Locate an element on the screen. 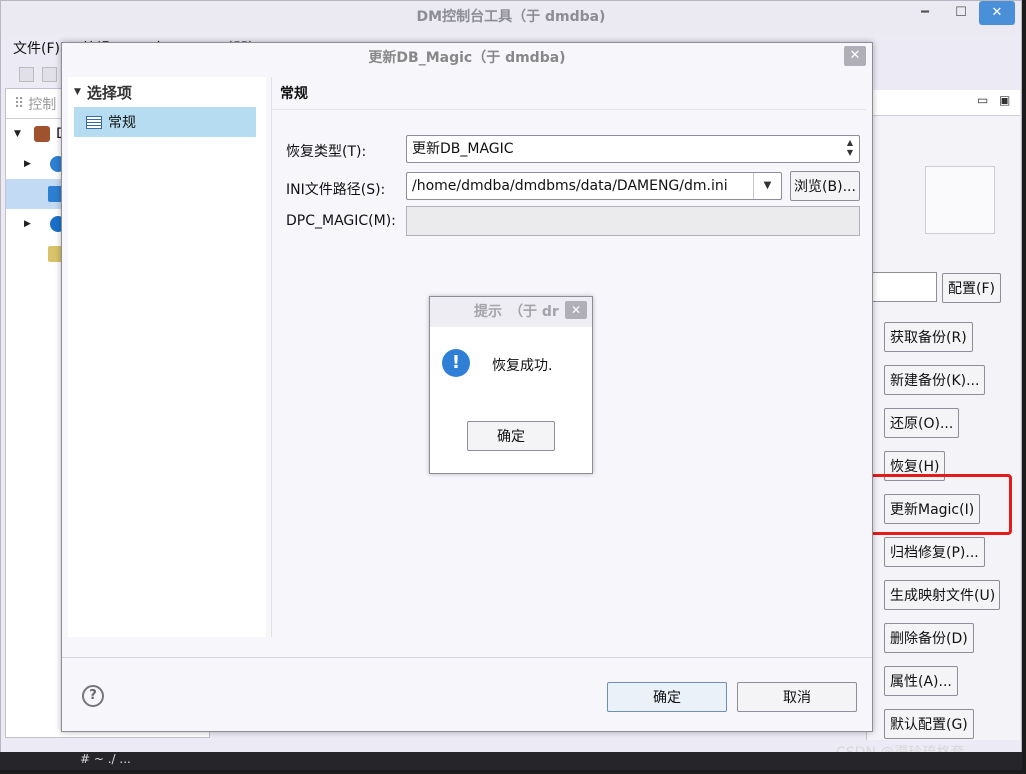 Image resolution: width=1026 pixels, height=774 pixels. main-window-title: DM控制台工具（于 dmdba) ━ ☐ ✕ is located at coordinates (511, 17).